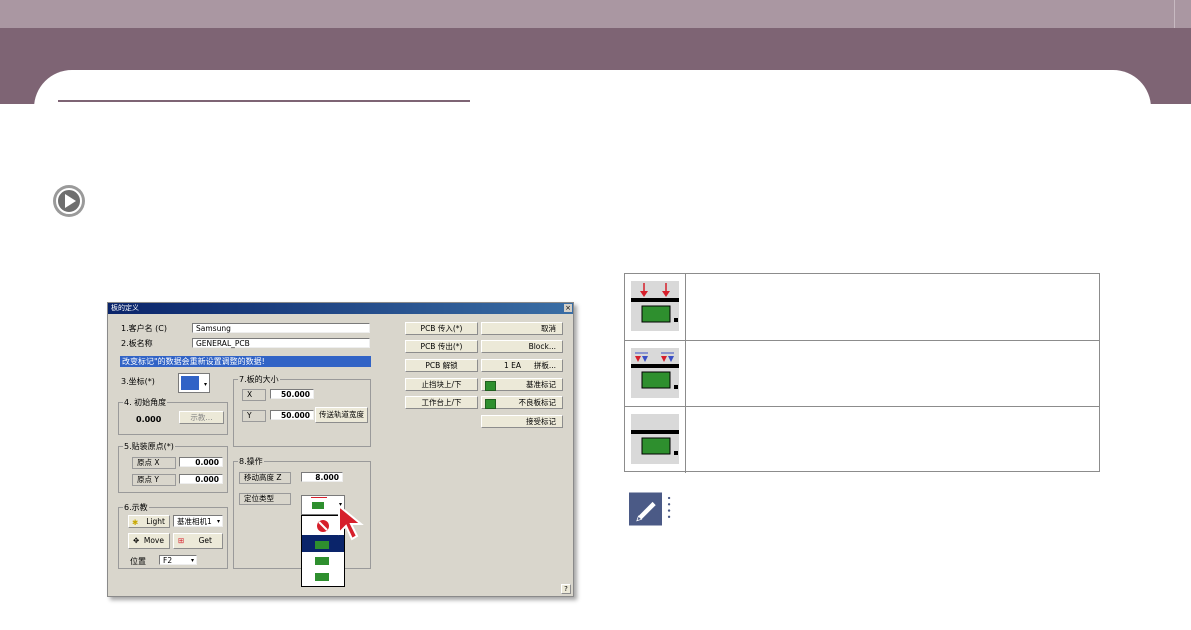 This screenshot has height=630, width=1191. Describe the element at coordinates (153, 540) in the screenshot. I see `move-button-label: Move` at that location.